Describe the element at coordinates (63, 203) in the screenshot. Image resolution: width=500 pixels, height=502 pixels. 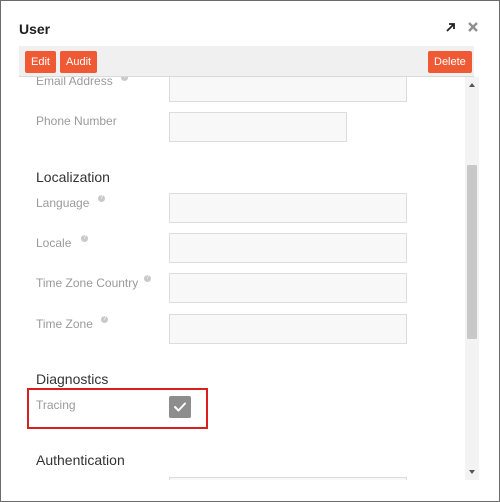
I see `language-label: Language` at that location.